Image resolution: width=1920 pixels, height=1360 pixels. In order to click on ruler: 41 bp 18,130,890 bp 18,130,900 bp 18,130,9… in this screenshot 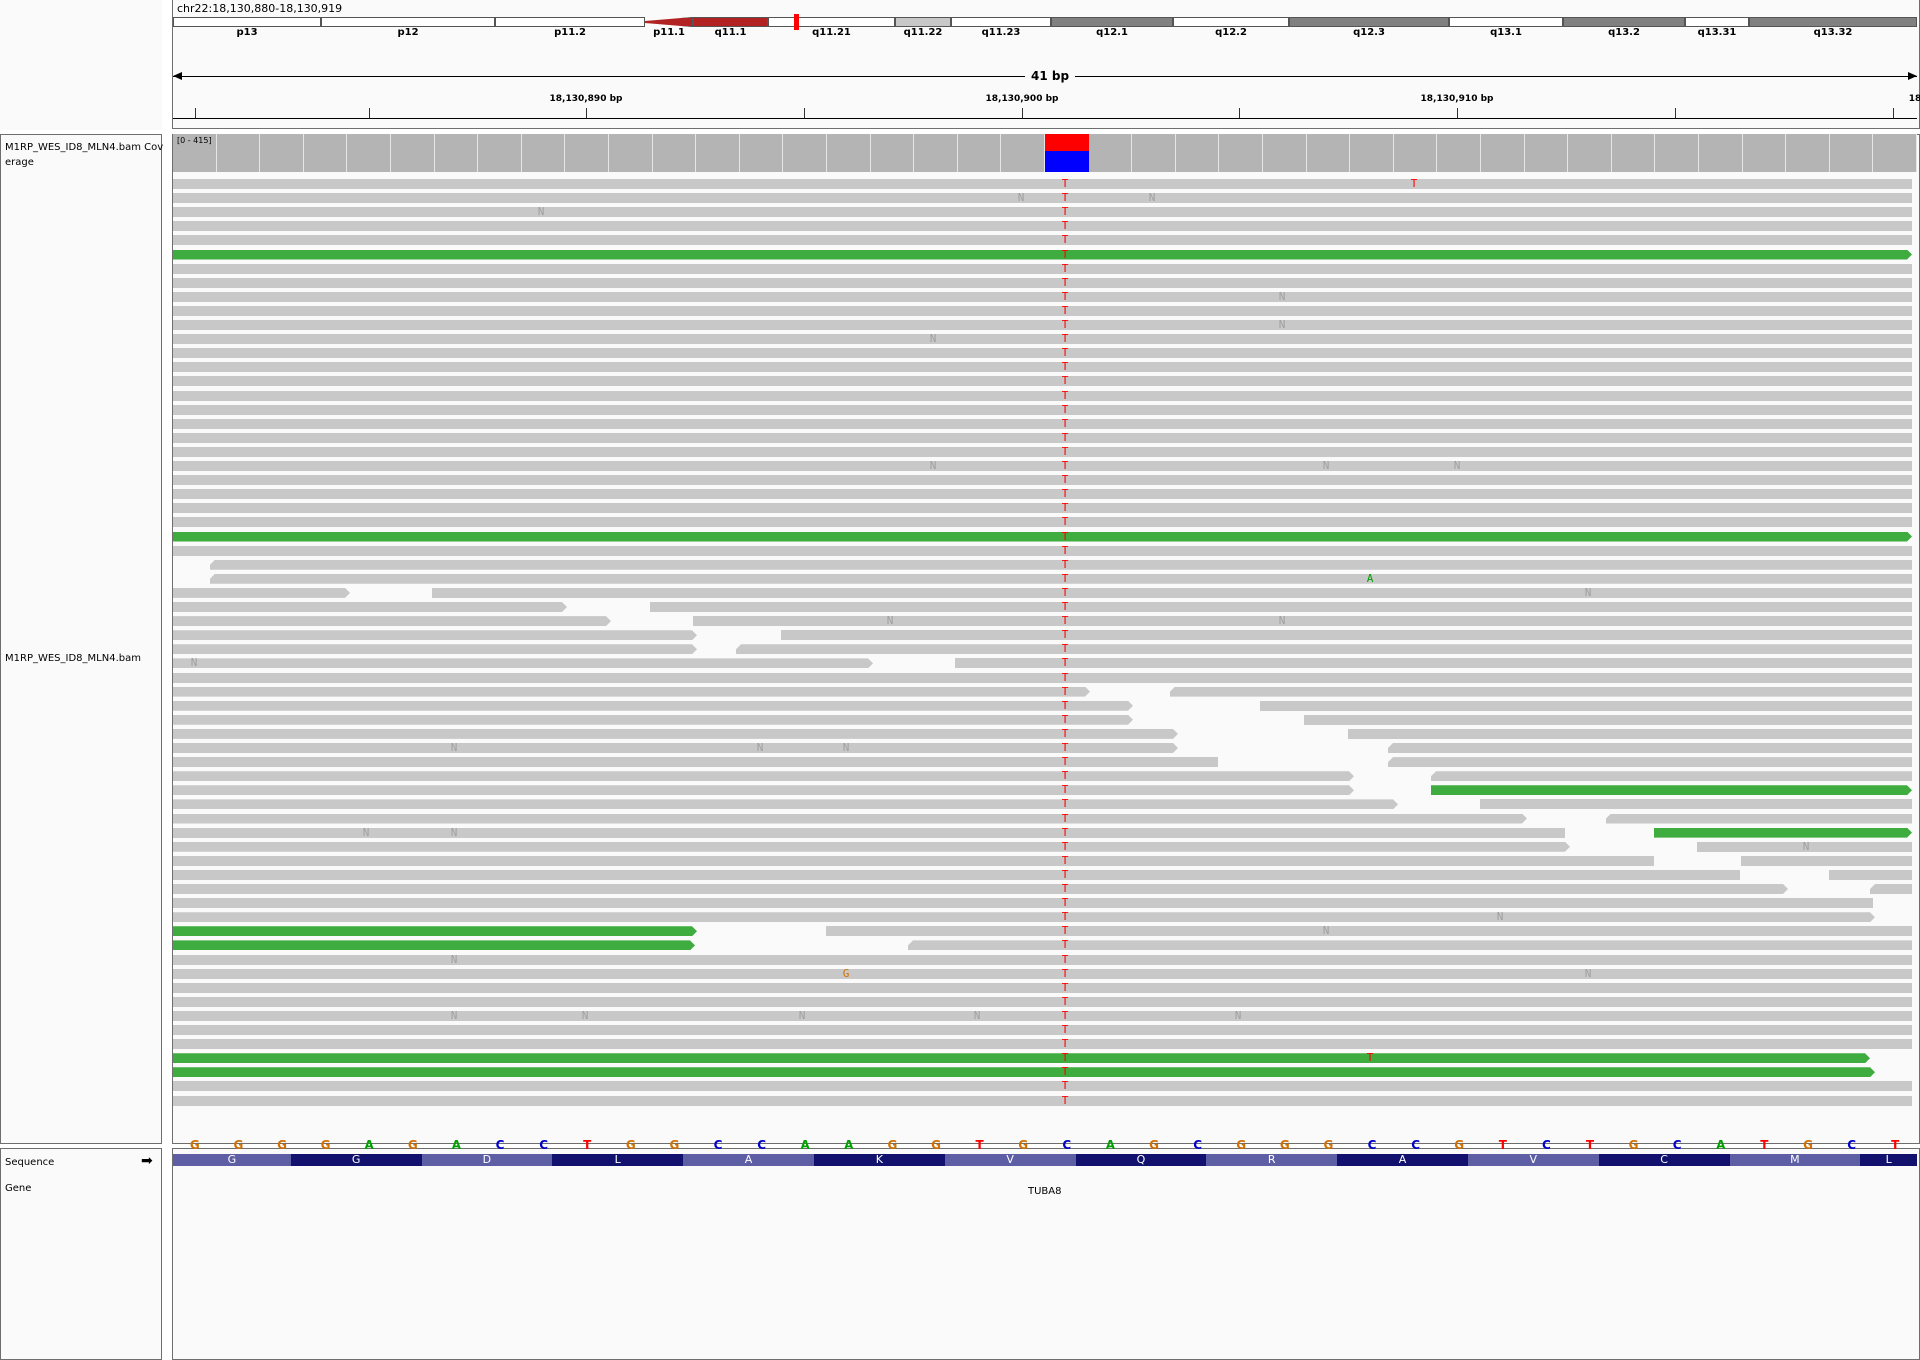, I will do `click(1046, 92)`.